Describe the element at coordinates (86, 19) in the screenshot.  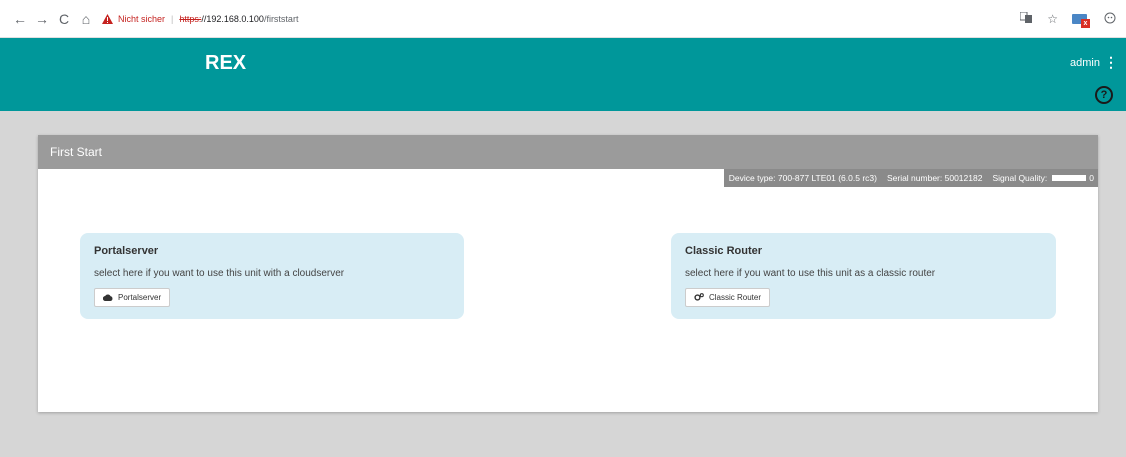
I see `home-icon: ⌂` at that location.